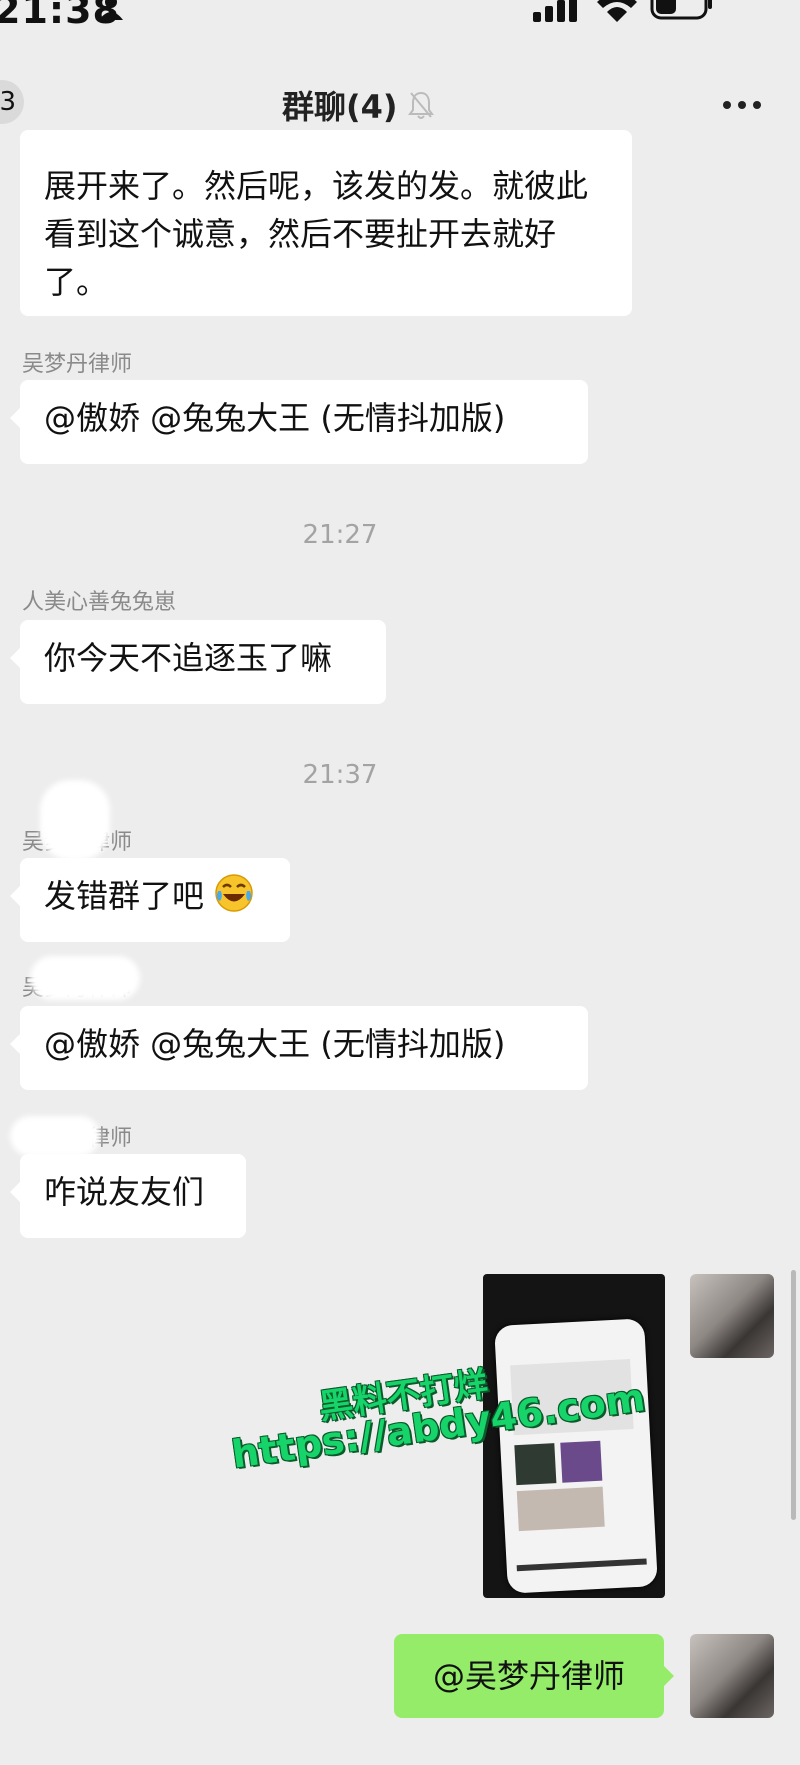  I want to click on message-text: 咋说友友们, so click(124, 1192).